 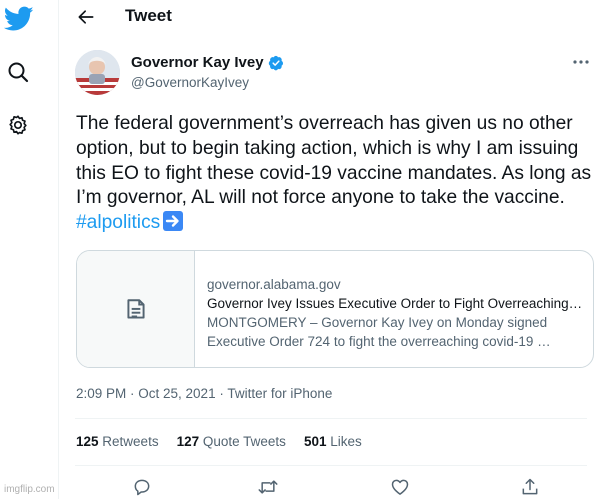 What do you see at coordinates (18, 72) in the screenshot?
I see `search-icon` at bounding box center [18, 72].